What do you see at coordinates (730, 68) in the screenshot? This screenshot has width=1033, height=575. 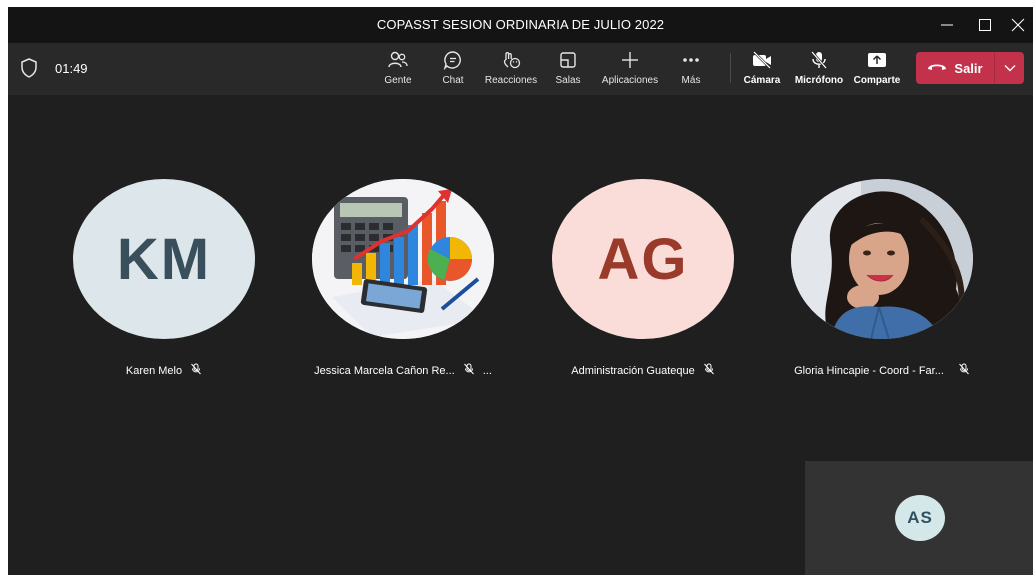 I see `toolbar-divider` at bounding box center [730, 68].